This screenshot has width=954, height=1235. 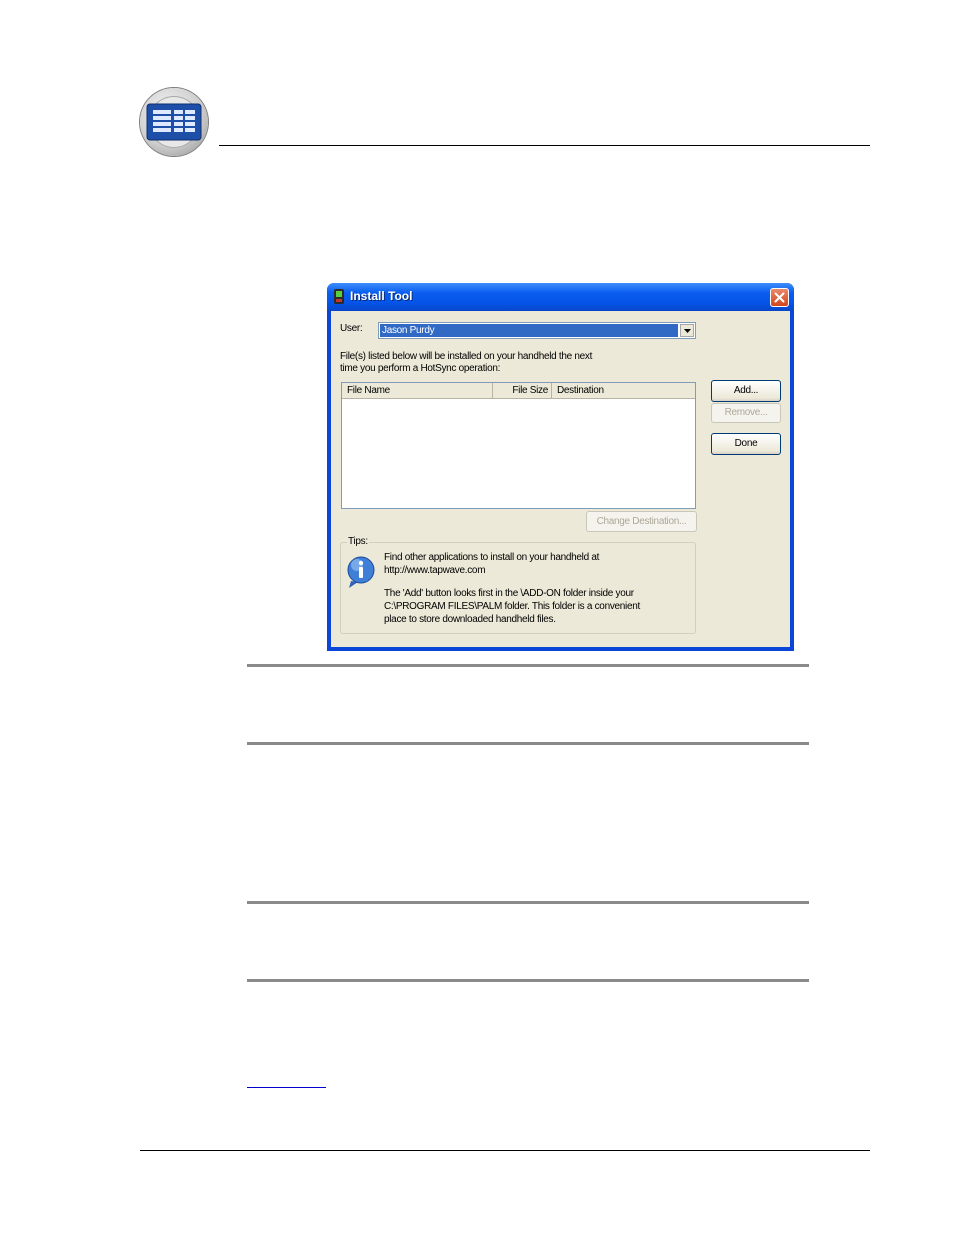 I want to click on book-toc-icon, so click(x=174, y=122).